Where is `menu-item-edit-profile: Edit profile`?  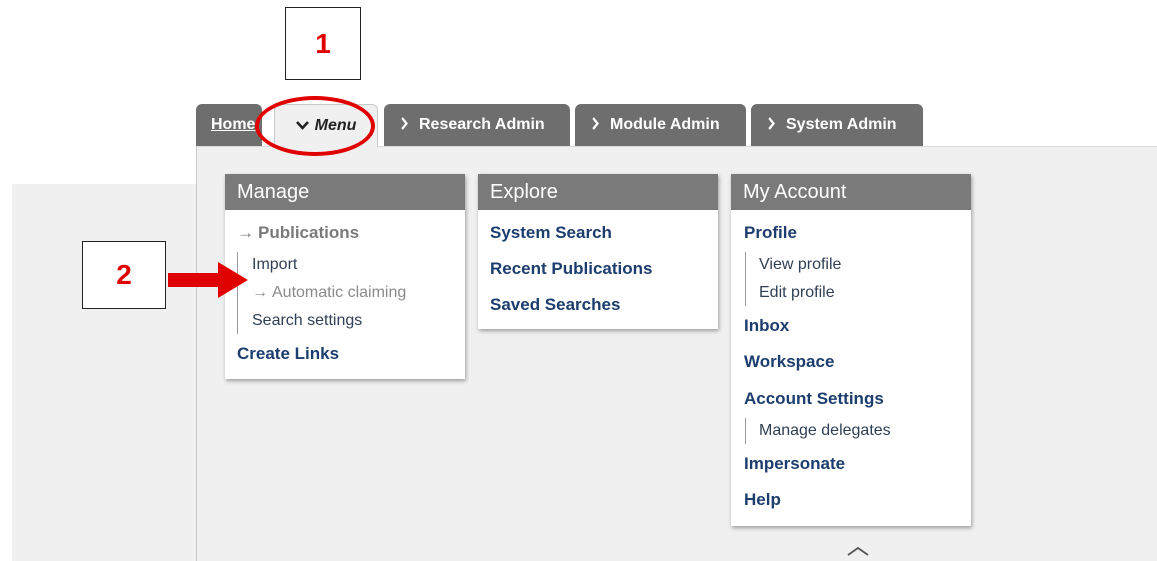 menu-item-edit-profile: Edit profile is located at coordinates (797, 293).